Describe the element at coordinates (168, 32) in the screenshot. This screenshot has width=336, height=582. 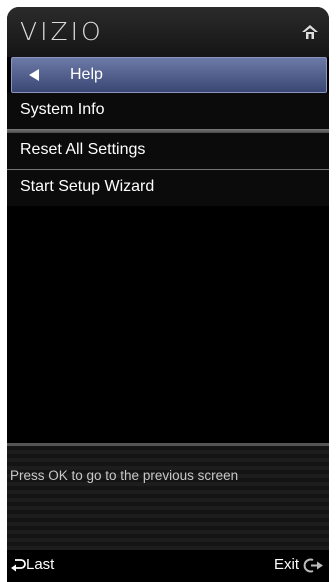
I see `header-bar: VIZIO` at that location.